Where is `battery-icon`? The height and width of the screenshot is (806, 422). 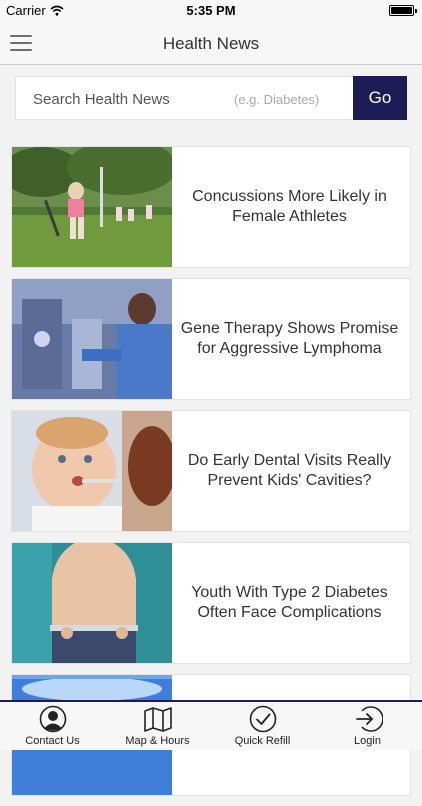
battery-icon is located at coordinates (403, 10).